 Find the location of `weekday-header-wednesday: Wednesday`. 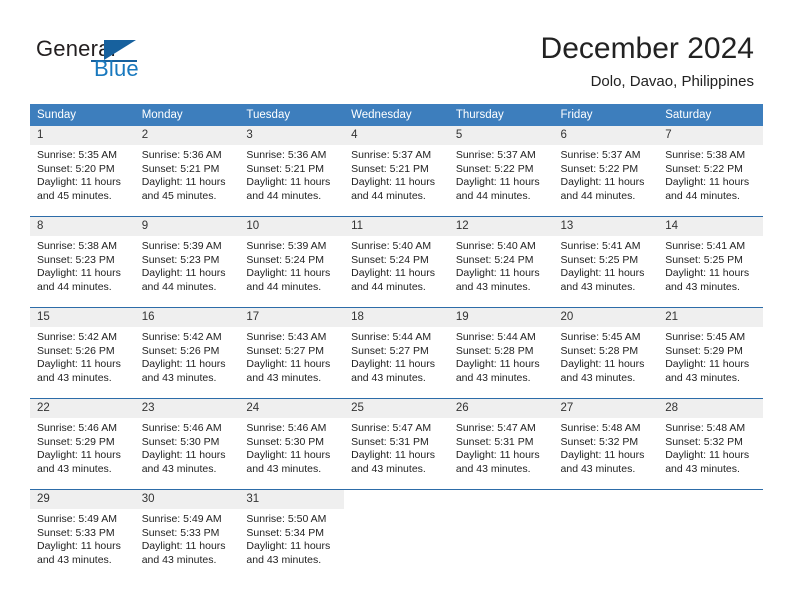

weekday-header-wednesday: Wednesday is located at coordinates (396, 115).